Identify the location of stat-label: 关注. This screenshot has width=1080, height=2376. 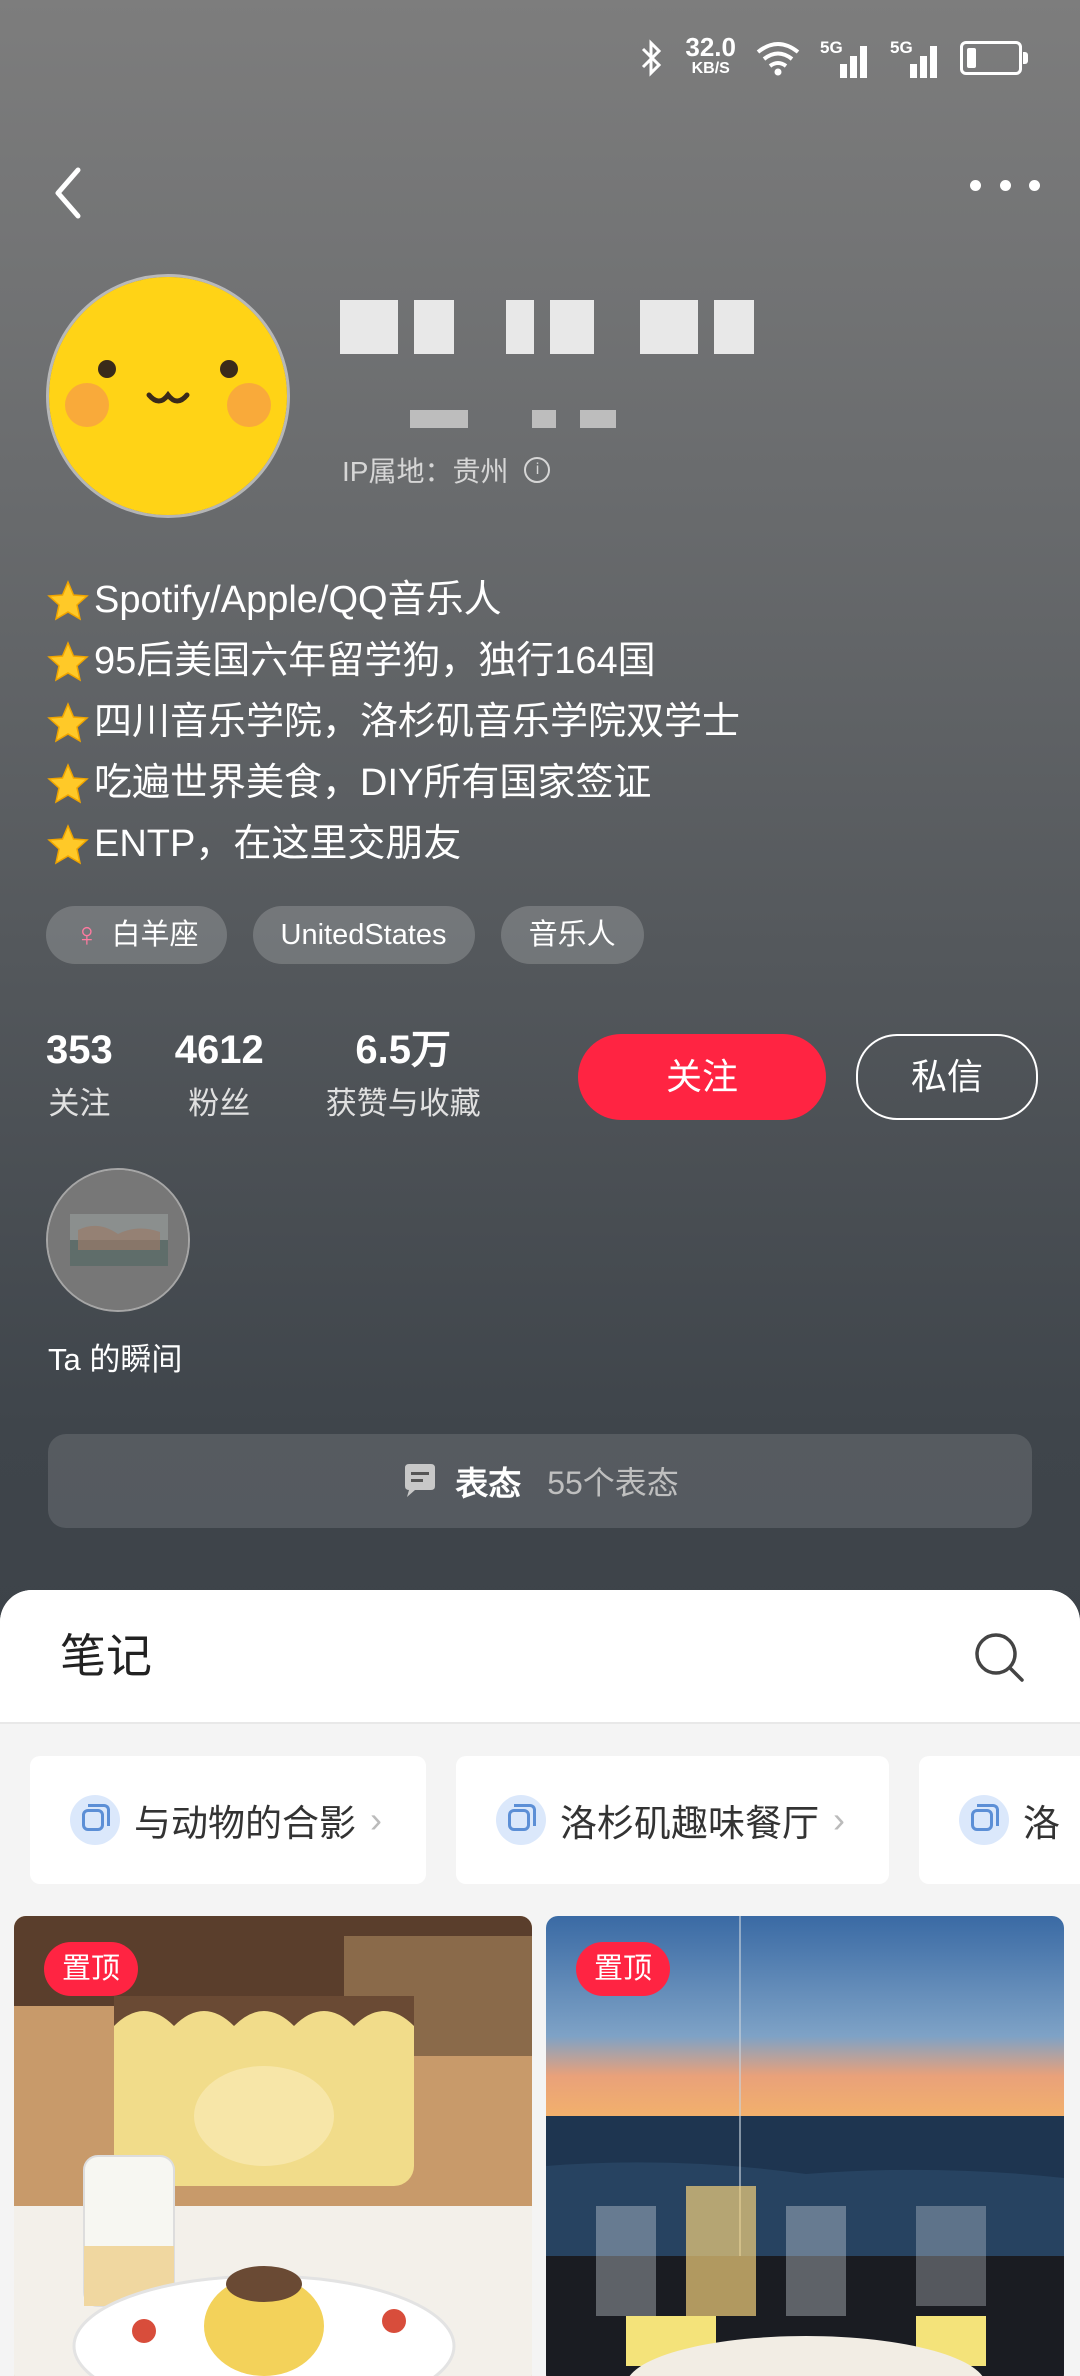
(79, 1103).